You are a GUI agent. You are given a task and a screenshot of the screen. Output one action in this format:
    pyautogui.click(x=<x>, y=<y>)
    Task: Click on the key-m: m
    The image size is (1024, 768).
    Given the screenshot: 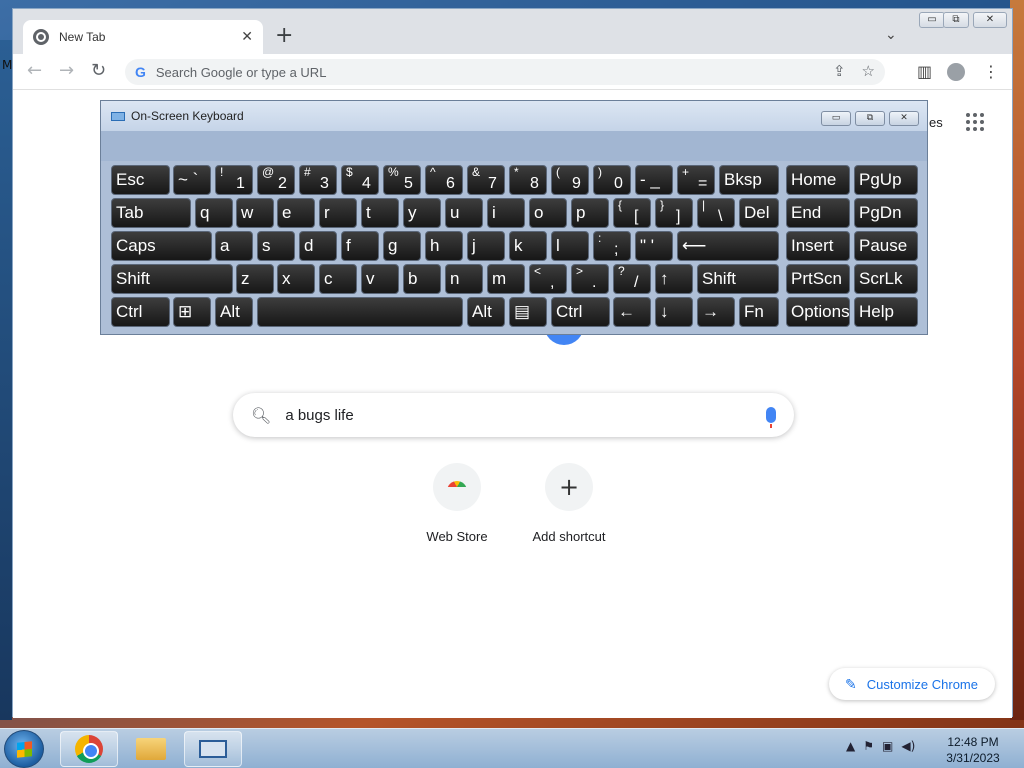 What is the action you would take?
    pyautogui.click(x=506, y=279)
    